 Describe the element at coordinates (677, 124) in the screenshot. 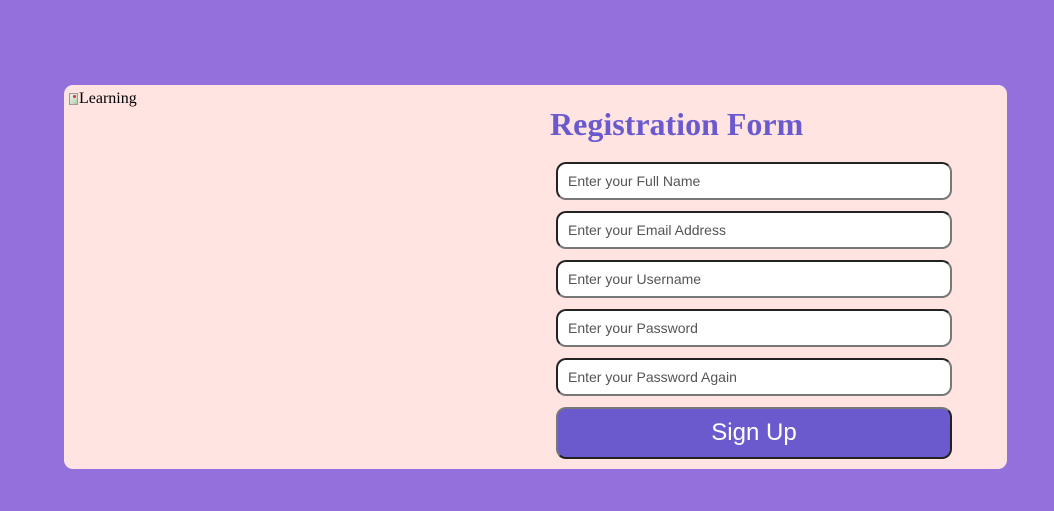

I see `form-title: Registration Form` at that location.